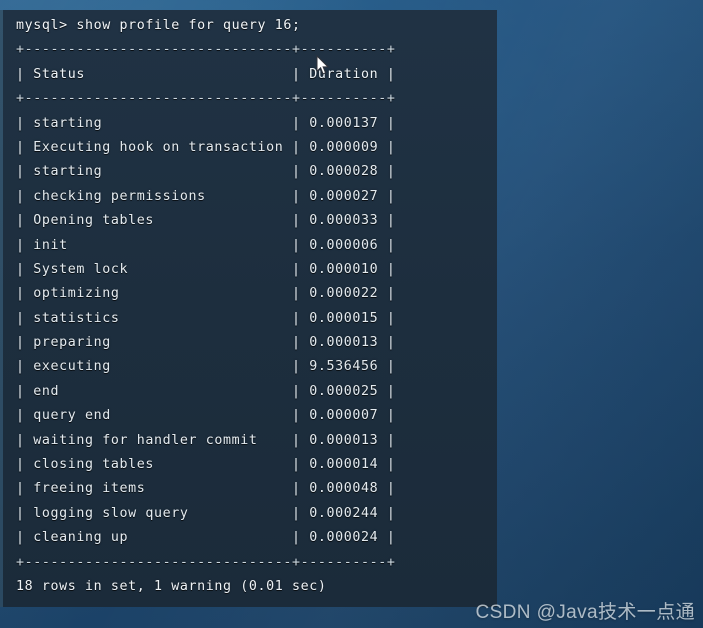 The width and height of the screenshot is (703, 628). I want to click on table-row: | System lock | 0.000010 |, so click(206, 269).